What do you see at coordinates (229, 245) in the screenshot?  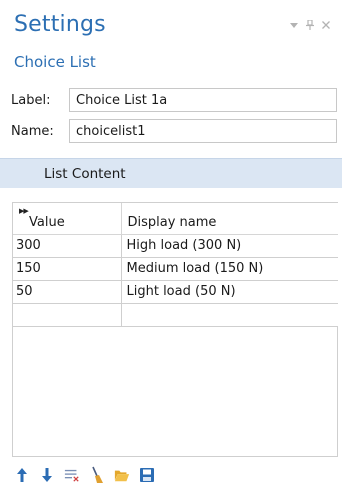 I see `display-name-cell: High load (300 N)` at bounding box center [229, 245].